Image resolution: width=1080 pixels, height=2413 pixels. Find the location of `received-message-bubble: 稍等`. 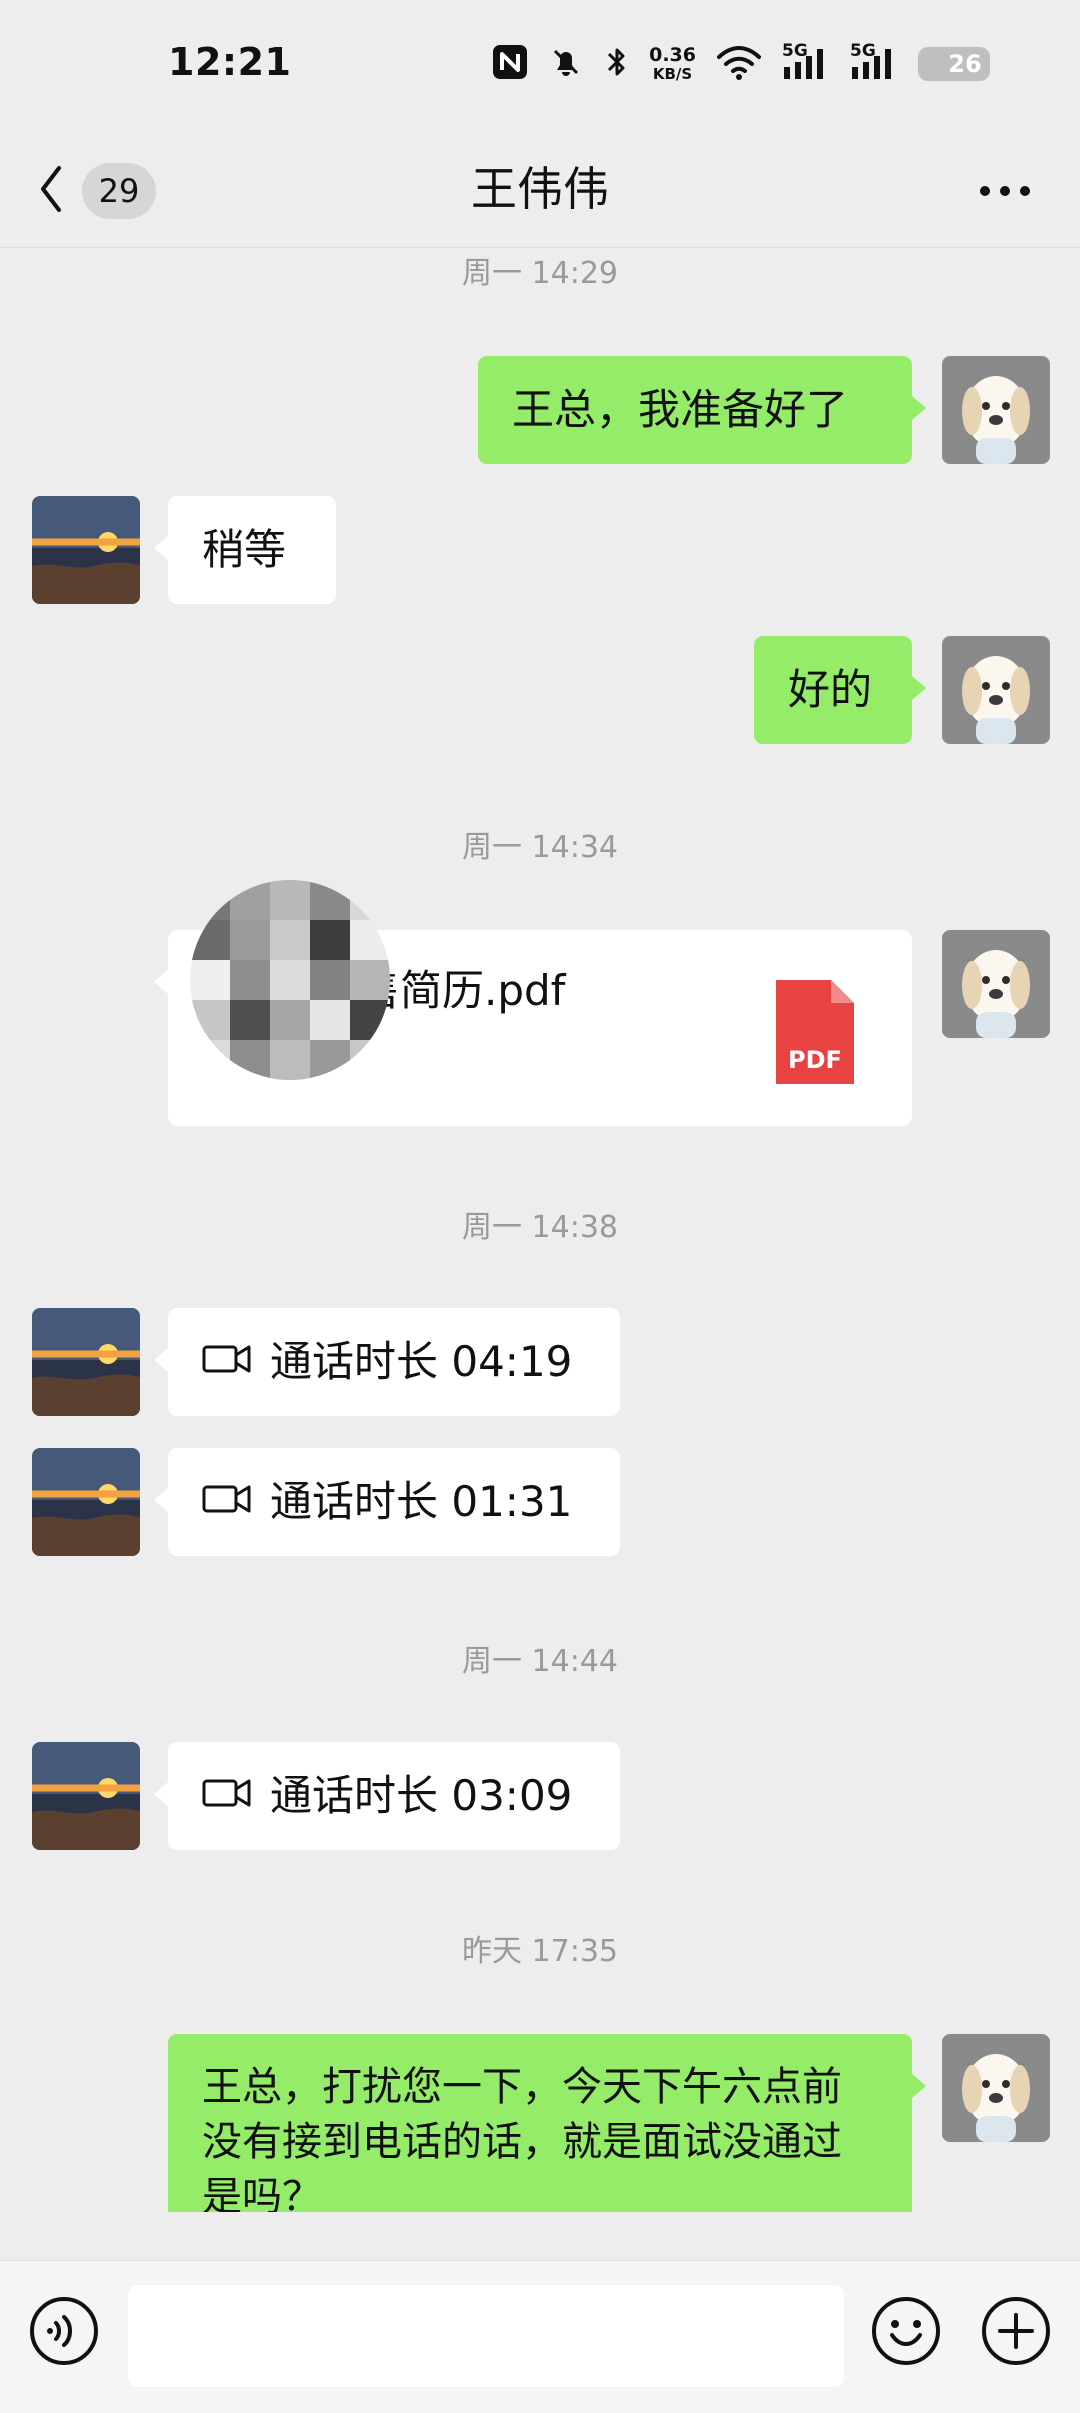

received-message-bubble: 稍等 is located at coordinates (245, 550).